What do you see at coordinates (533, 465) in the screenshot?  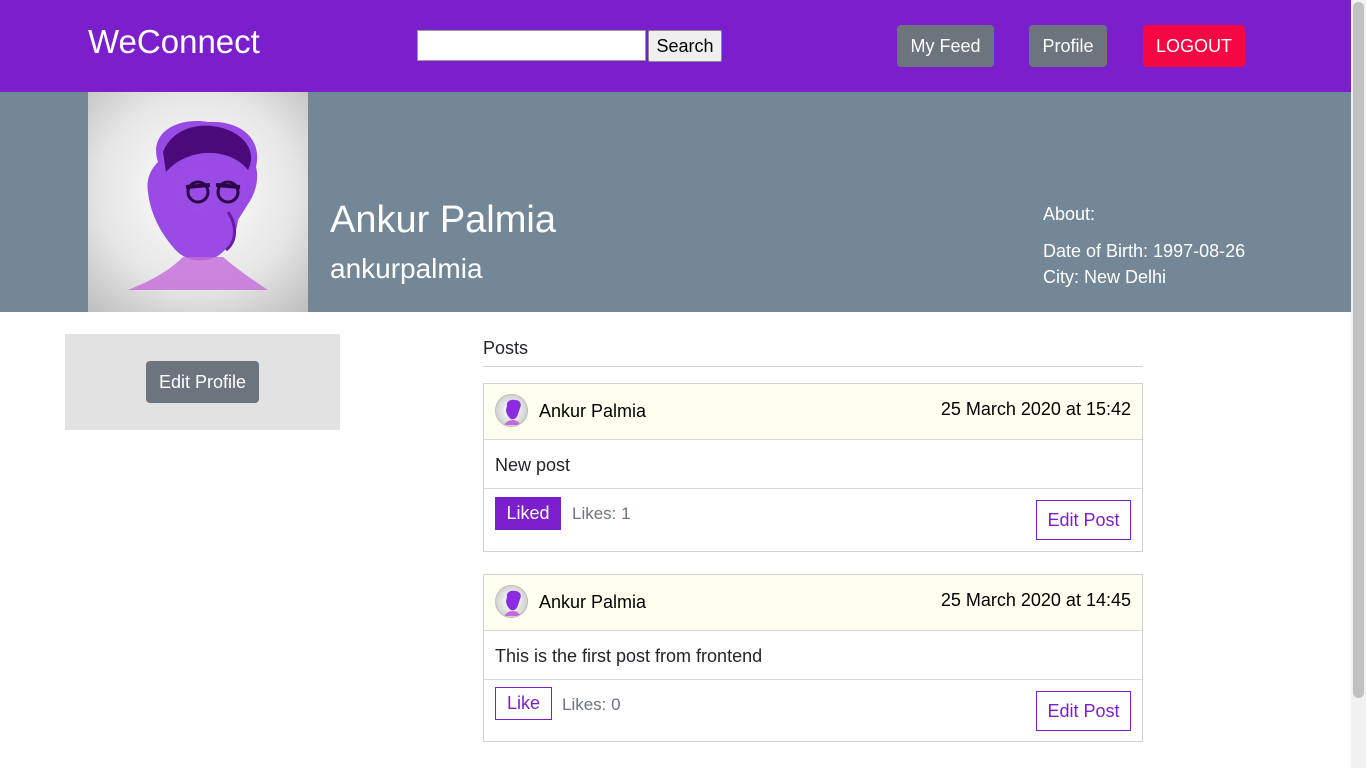 I see `post-content: New post` at bounding box center [533, 465].